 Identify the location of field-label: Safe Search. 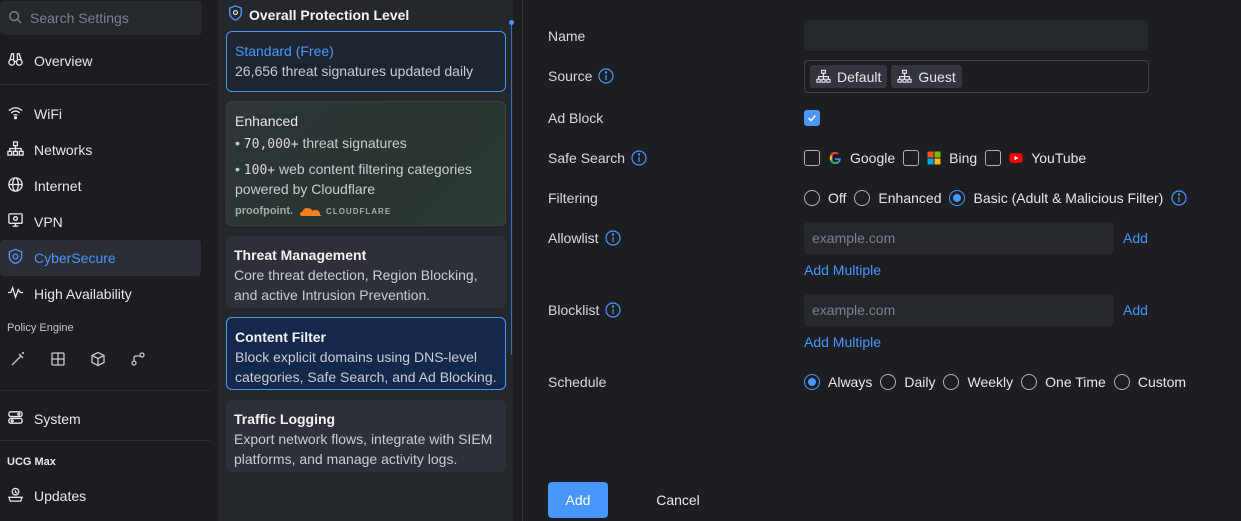
(587, 158).